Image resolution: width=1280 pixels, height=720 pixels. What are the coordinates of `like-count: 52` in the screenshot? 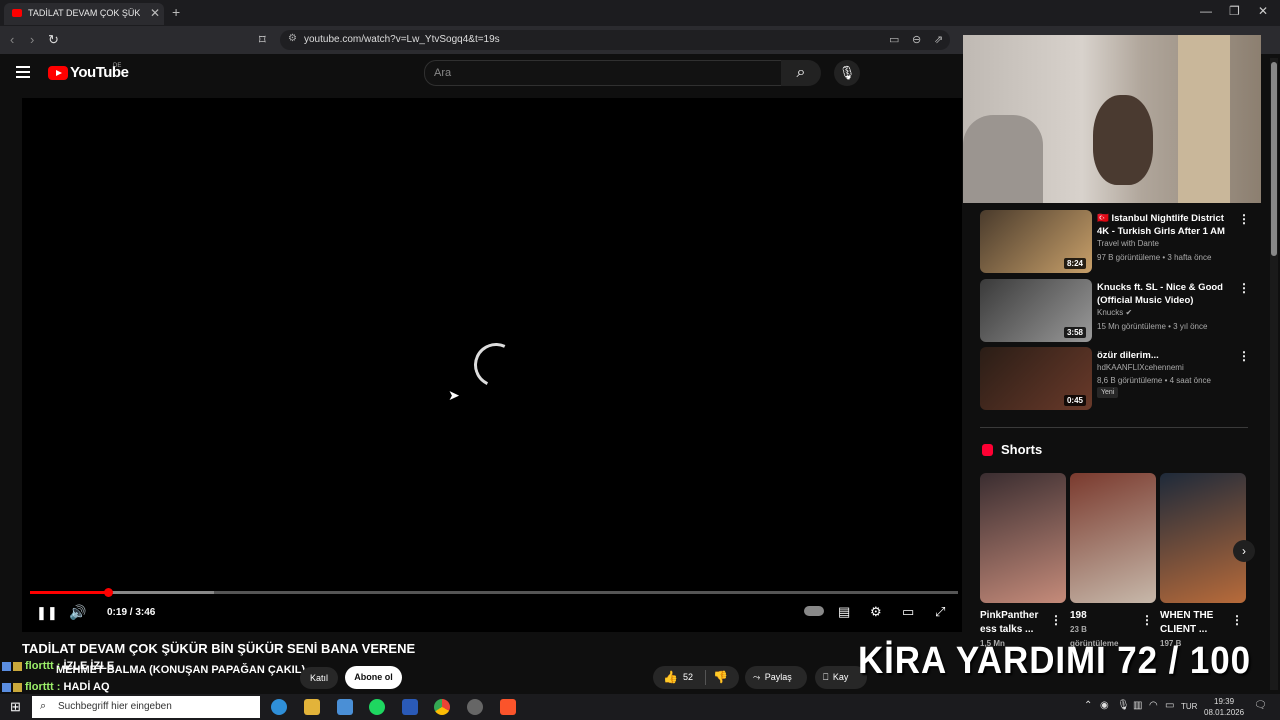 It's located at (688, 677).